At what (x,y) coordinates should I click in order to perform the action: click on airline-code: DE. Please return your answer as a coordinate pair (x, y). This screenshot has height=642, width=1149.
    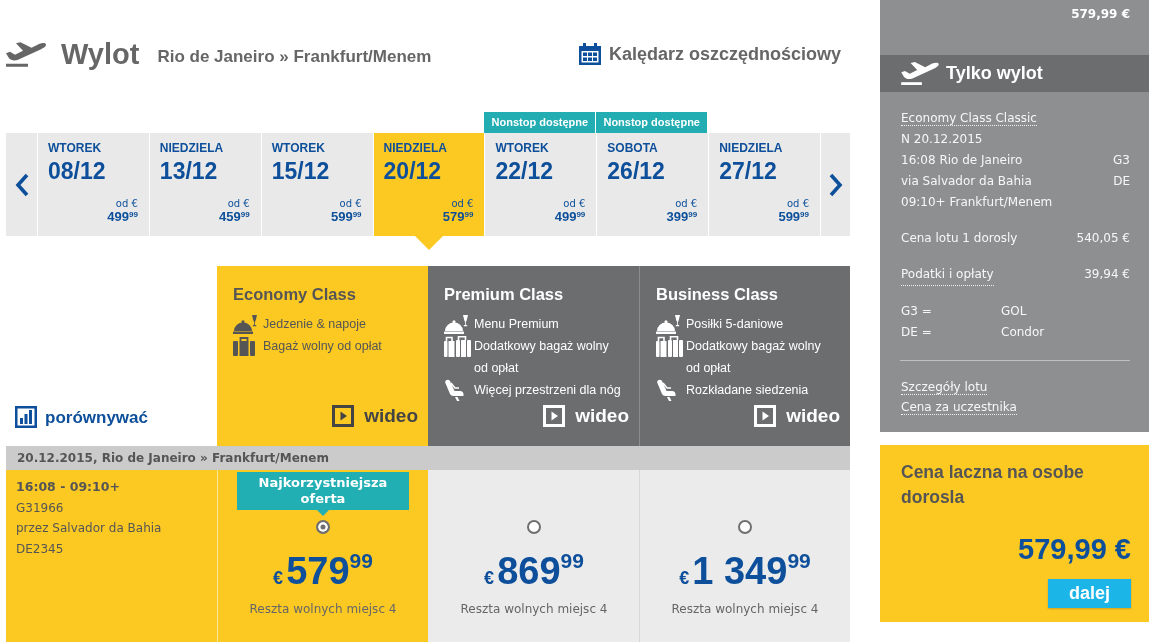
    Looking at the image, I should click on (1121, 181).